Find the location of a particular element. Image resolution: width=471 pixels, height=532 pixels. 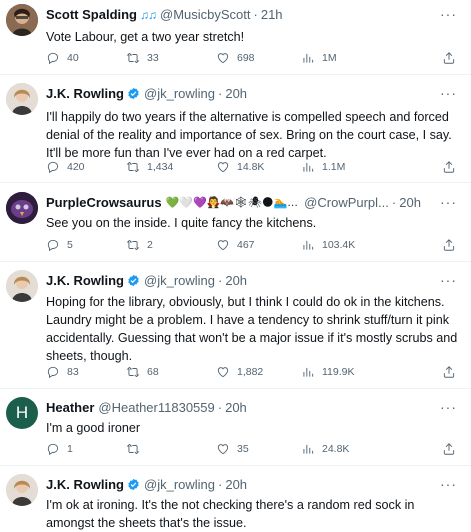

like-button: 14.8K is located at coordinates (240, 167).